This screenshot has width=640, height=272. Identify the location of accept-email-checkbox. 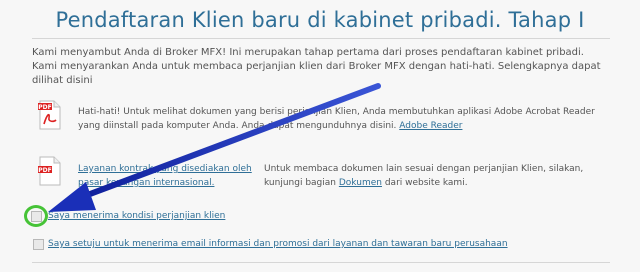
(38, 244).